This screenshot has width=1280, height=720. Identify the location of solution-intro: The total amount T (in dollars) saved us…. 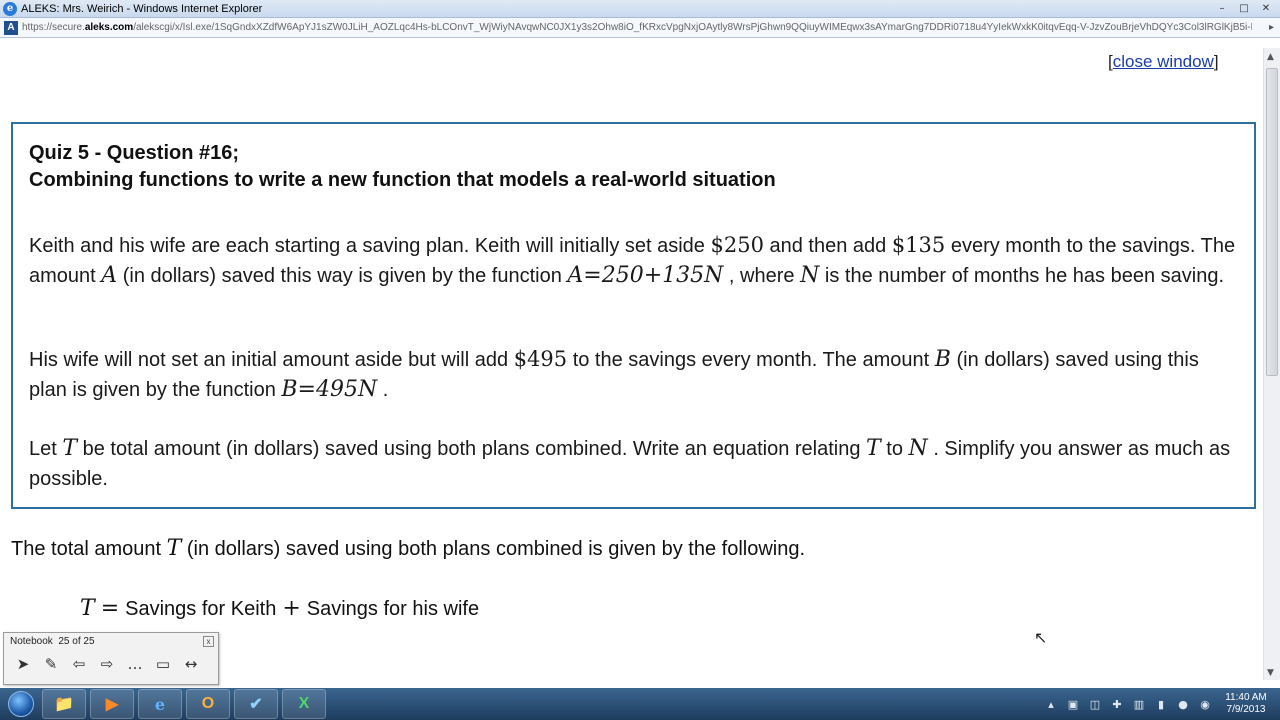
(408, 548).